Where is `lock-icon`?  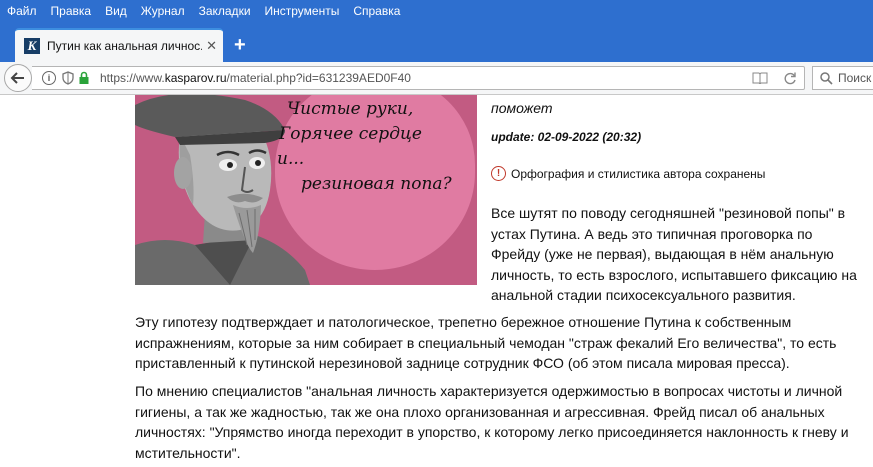 lock-icon is located at coordinates (84, 78).